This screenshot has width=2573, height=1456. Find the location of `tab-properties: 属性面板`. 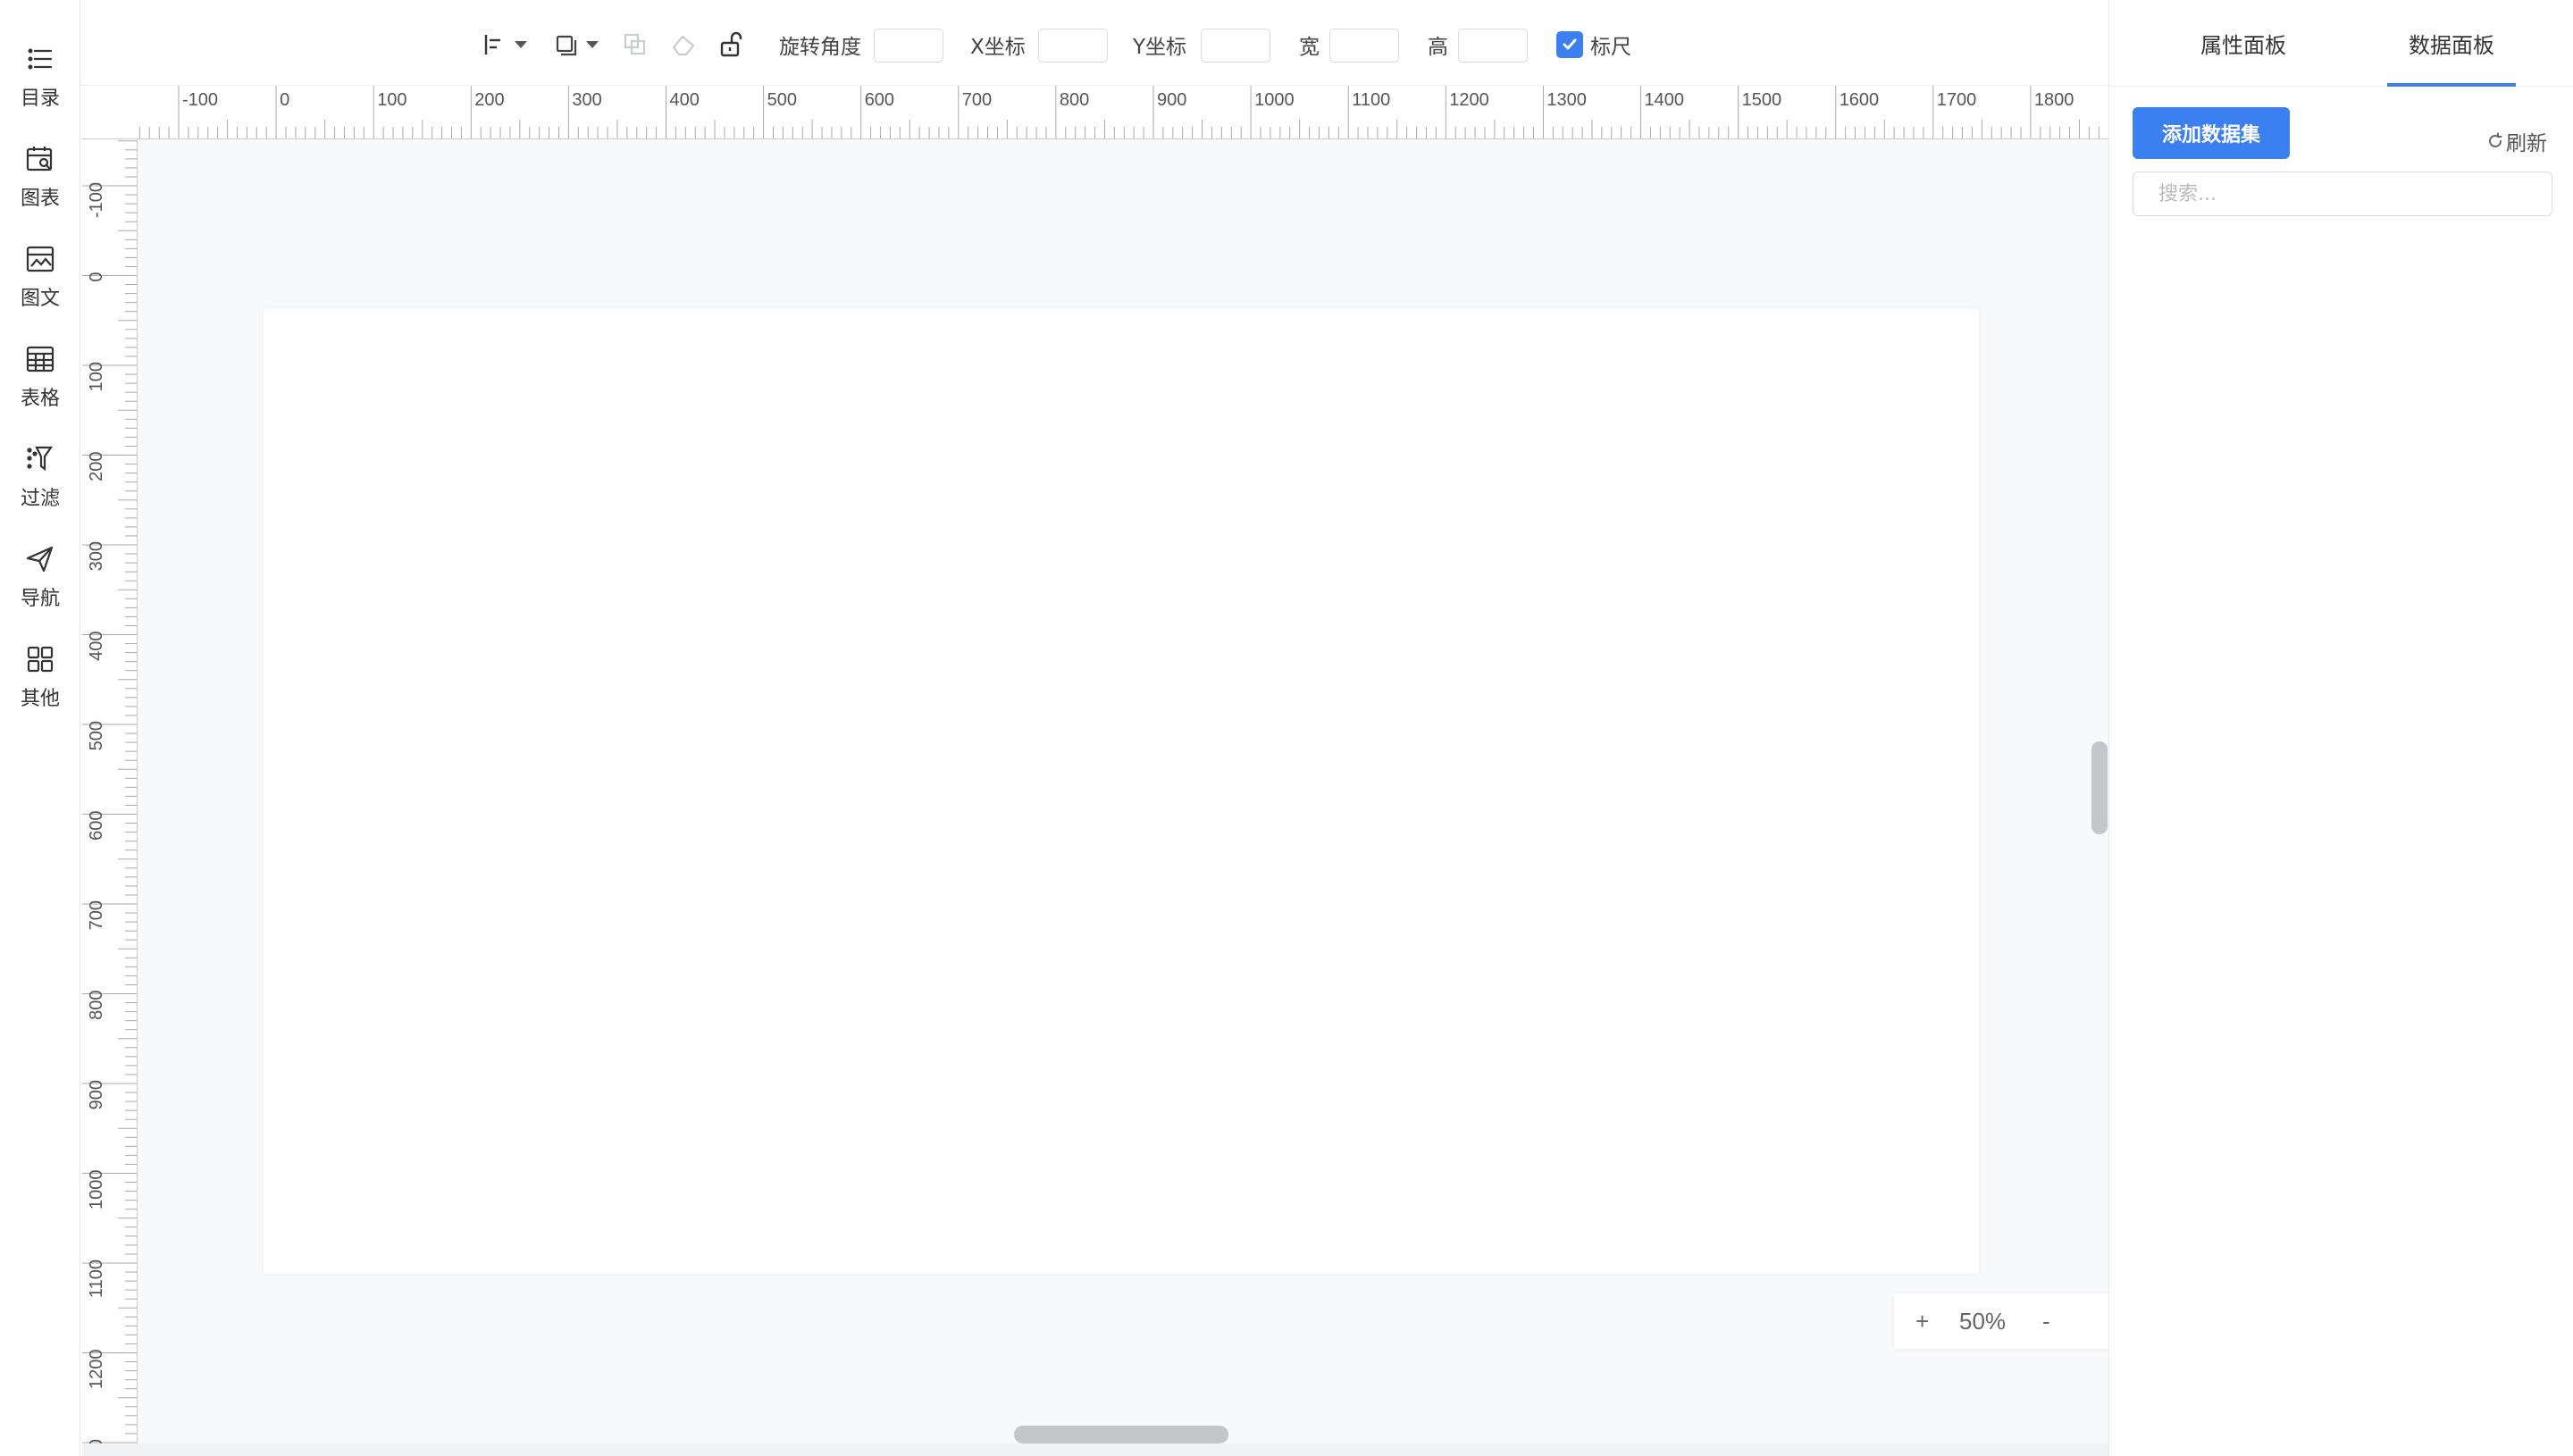

tab-properties: 属性面板 is located at coordinates (2243, 43).